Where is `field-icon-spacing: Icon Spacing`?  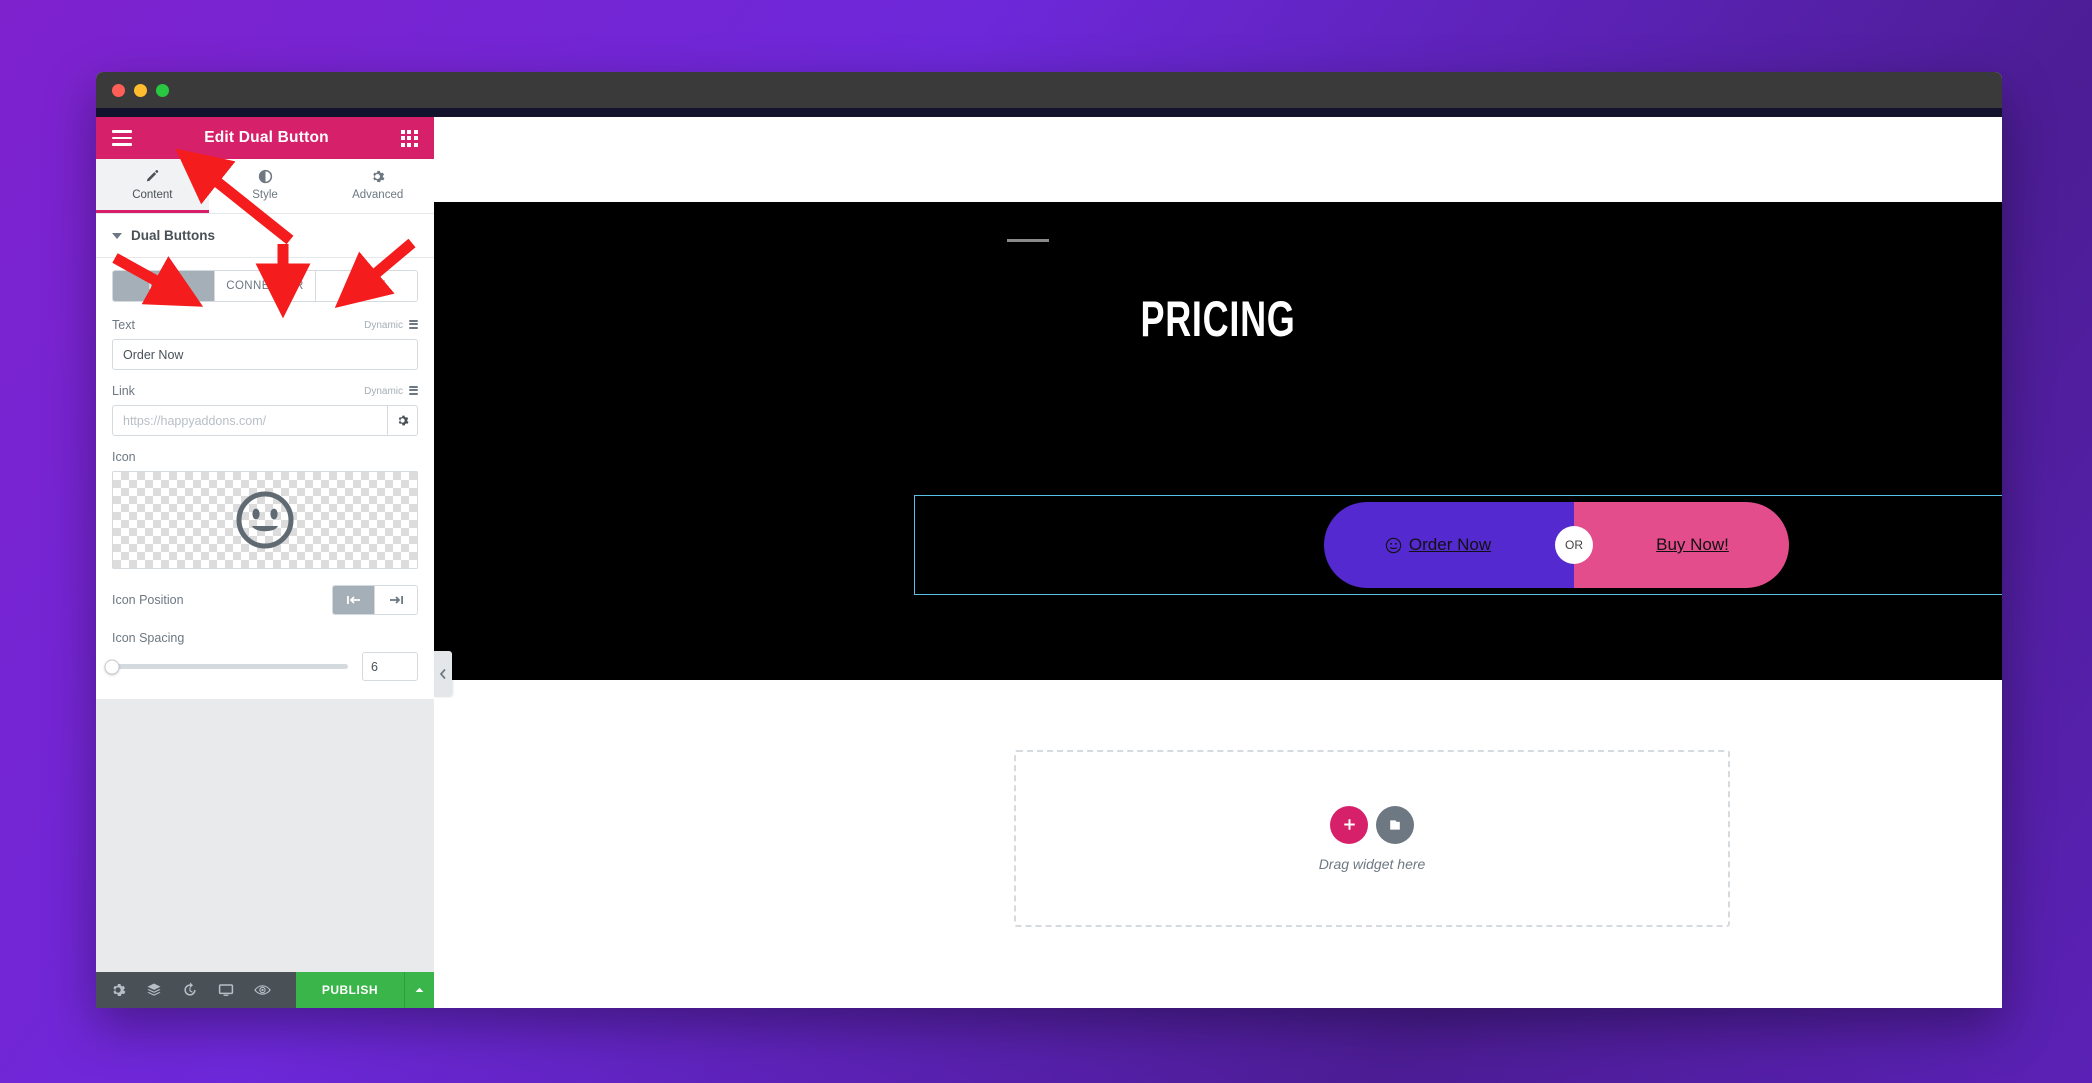 field-icon-spacing: Icon Spacing is located at coordinates (261, 656).